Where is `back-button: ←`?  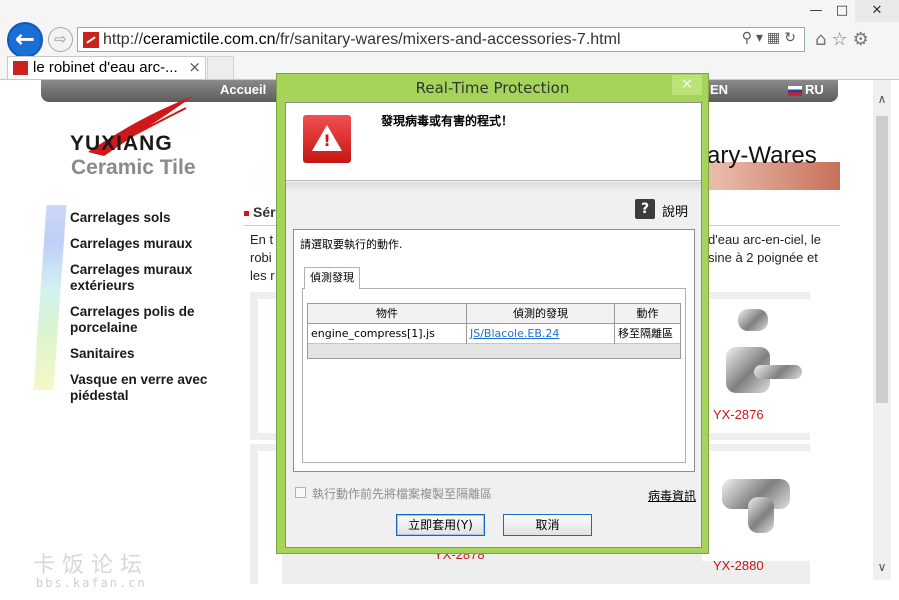 back-button: ← is located at coordinates (25, 40).